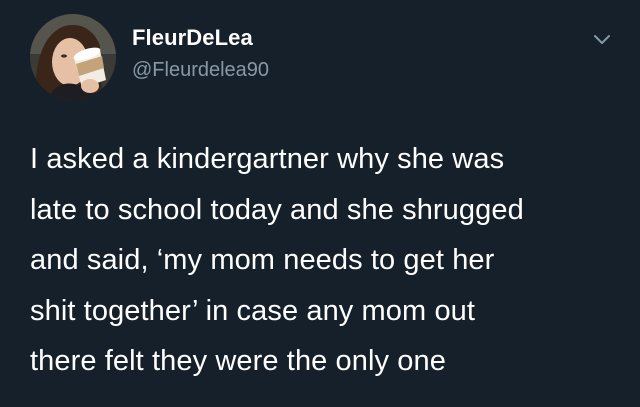 This screenshot has height=407, width=640. Describe the element at coordinates (200, 70) in the screenshot. I see `user-handle: @Fleurdelea90` at that location.